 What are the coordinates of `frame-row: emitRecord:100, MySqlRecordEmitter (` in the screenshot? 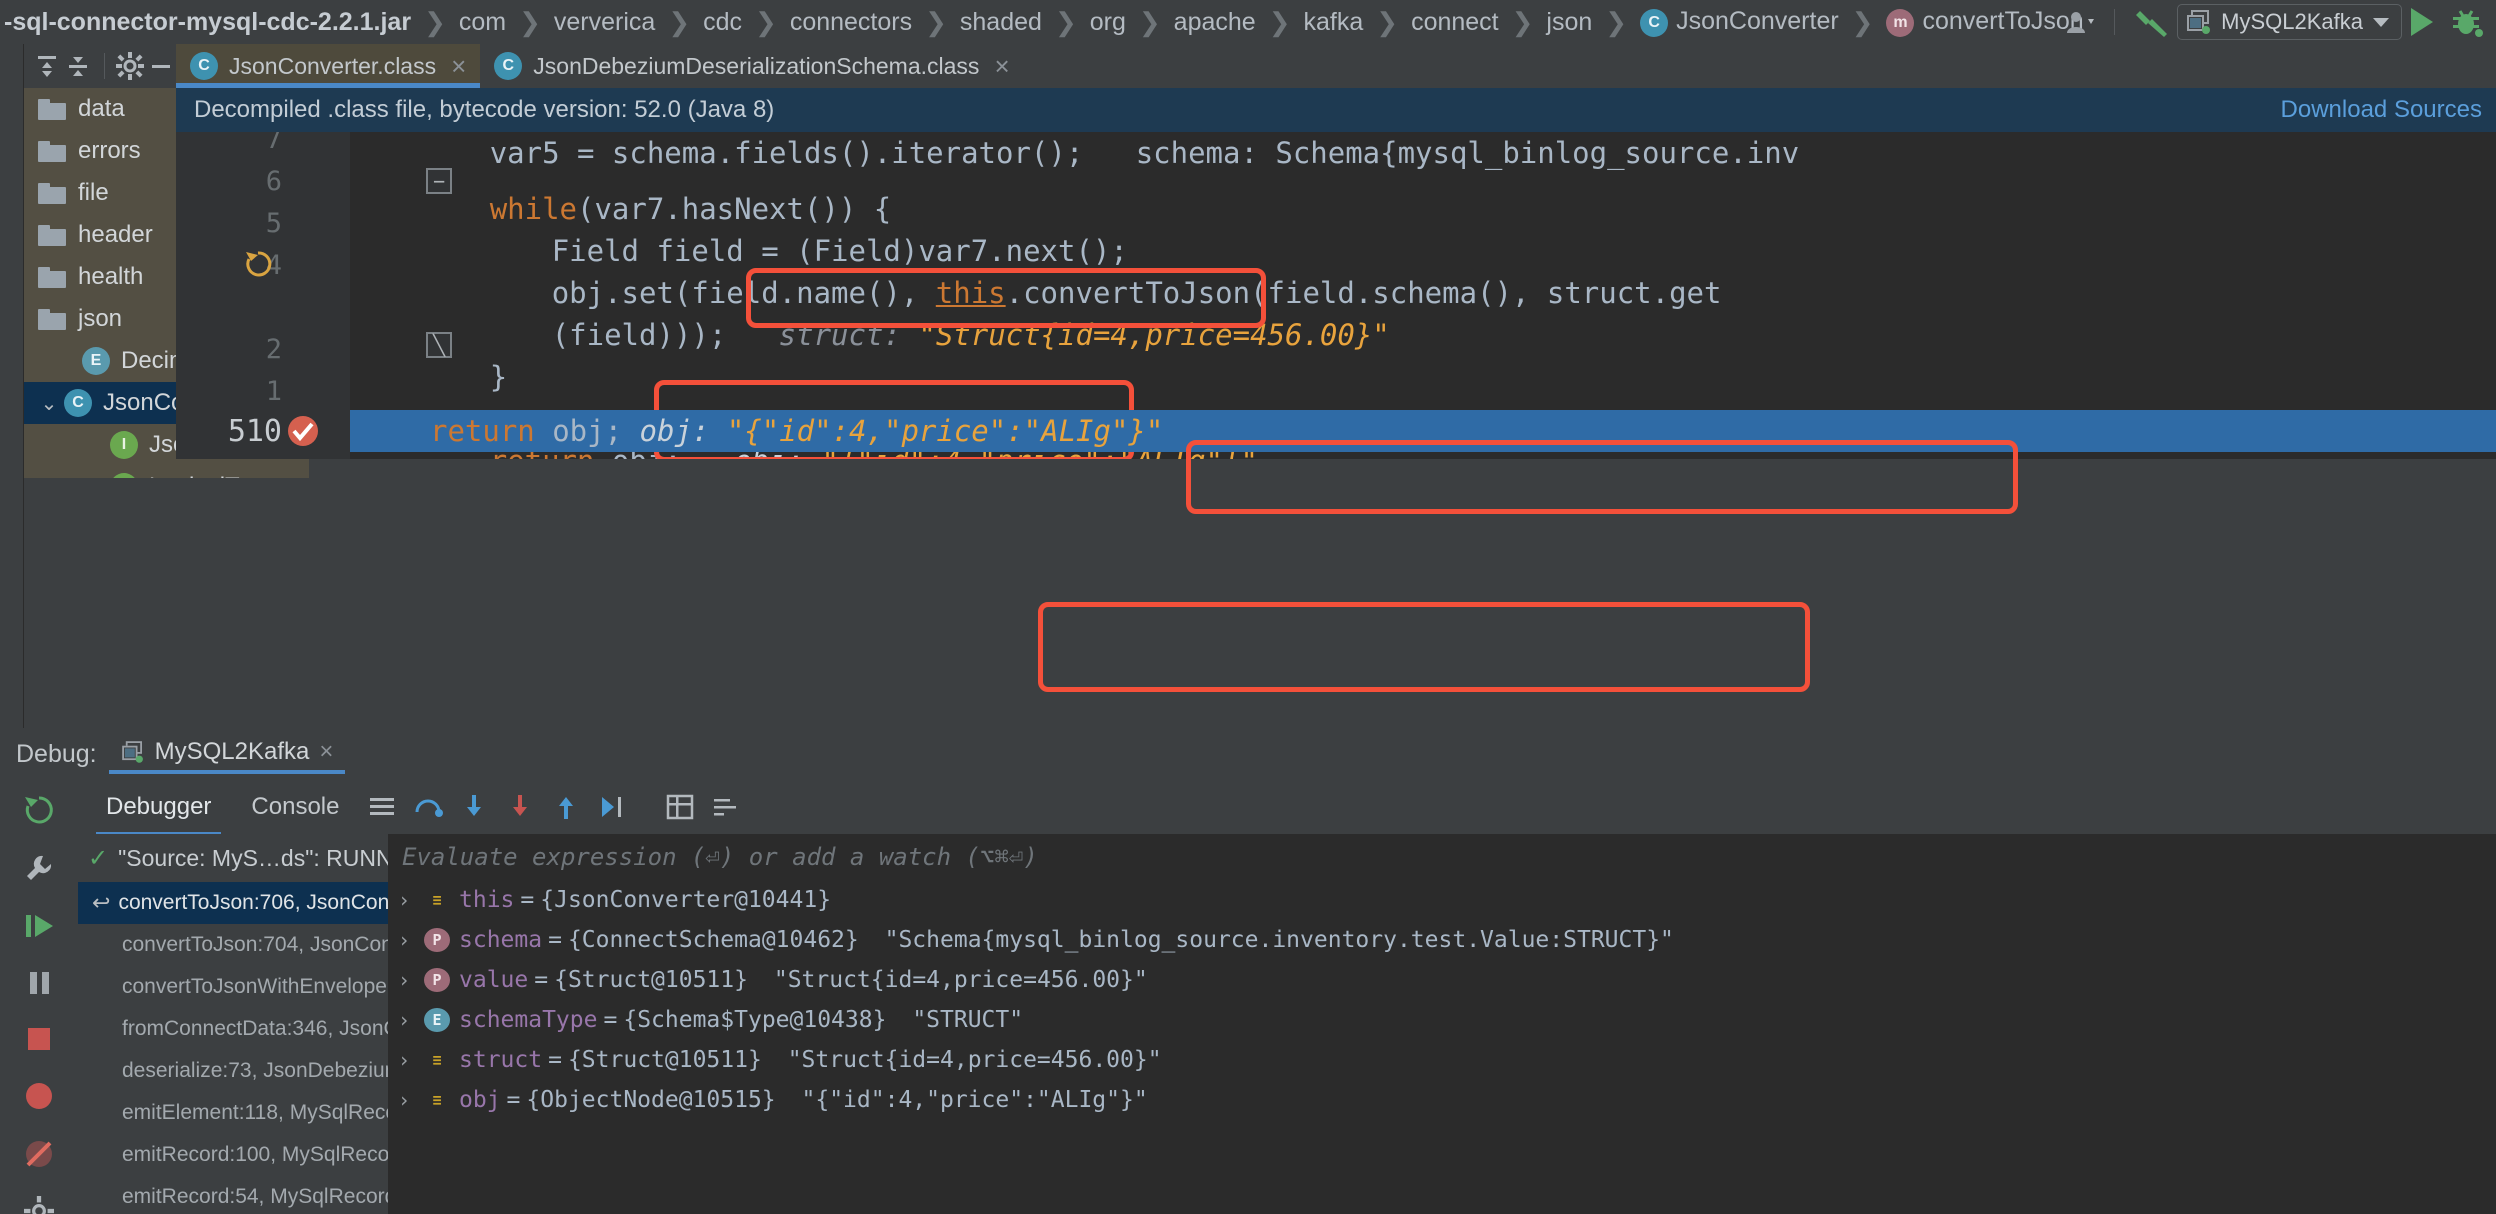 It's located at (233, 1155).